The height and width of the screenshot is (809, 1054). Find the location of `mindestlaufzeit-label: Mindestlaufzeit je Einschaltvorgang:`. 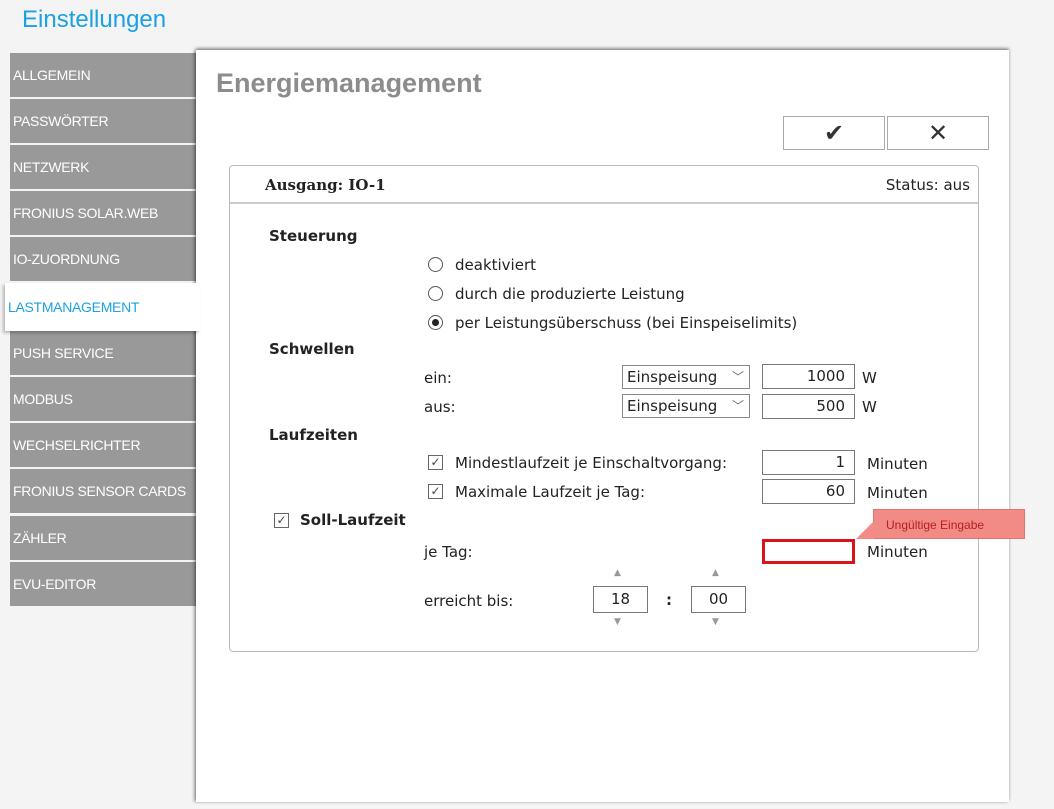

mindestlaufzeit-label: Mindestlaufzeit je Einschaltvorgang: is located at coordinates (591, 463).